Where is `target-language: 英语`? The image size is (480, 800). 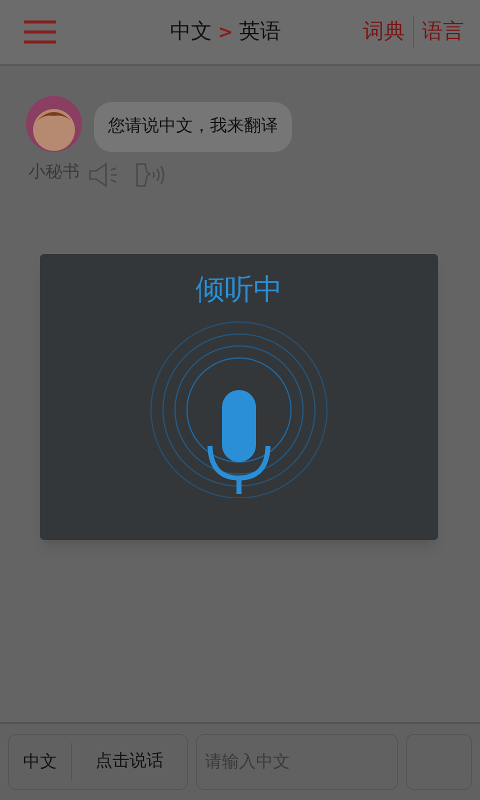 target-language: 英语 is located at coordinates (260, 32).